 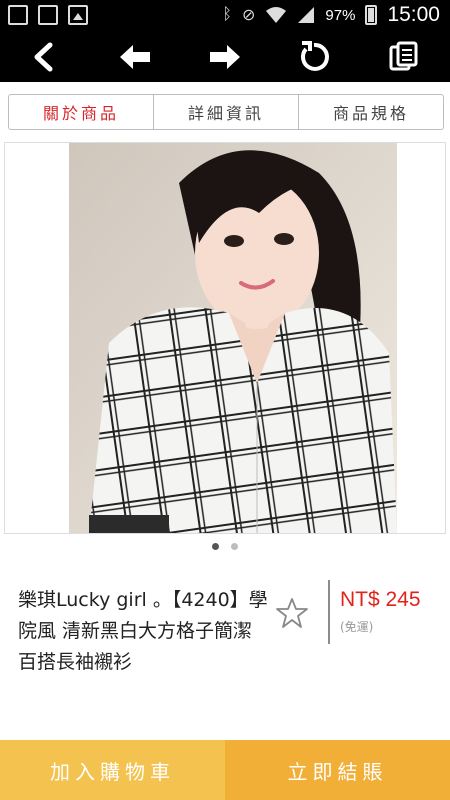 I want to click on checkout-button: 立即結賬, so click(x=337, y=770).